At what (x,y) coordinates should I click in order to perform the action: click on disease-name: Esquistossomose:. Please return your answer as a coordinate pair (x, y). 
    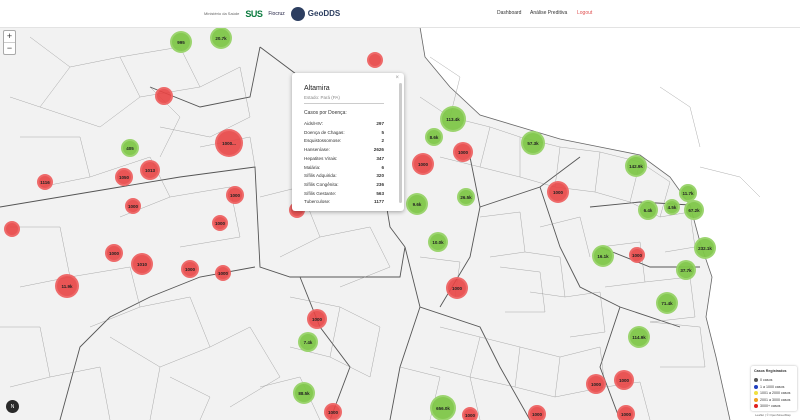
    Looking at the image, I should click on (323, 141).